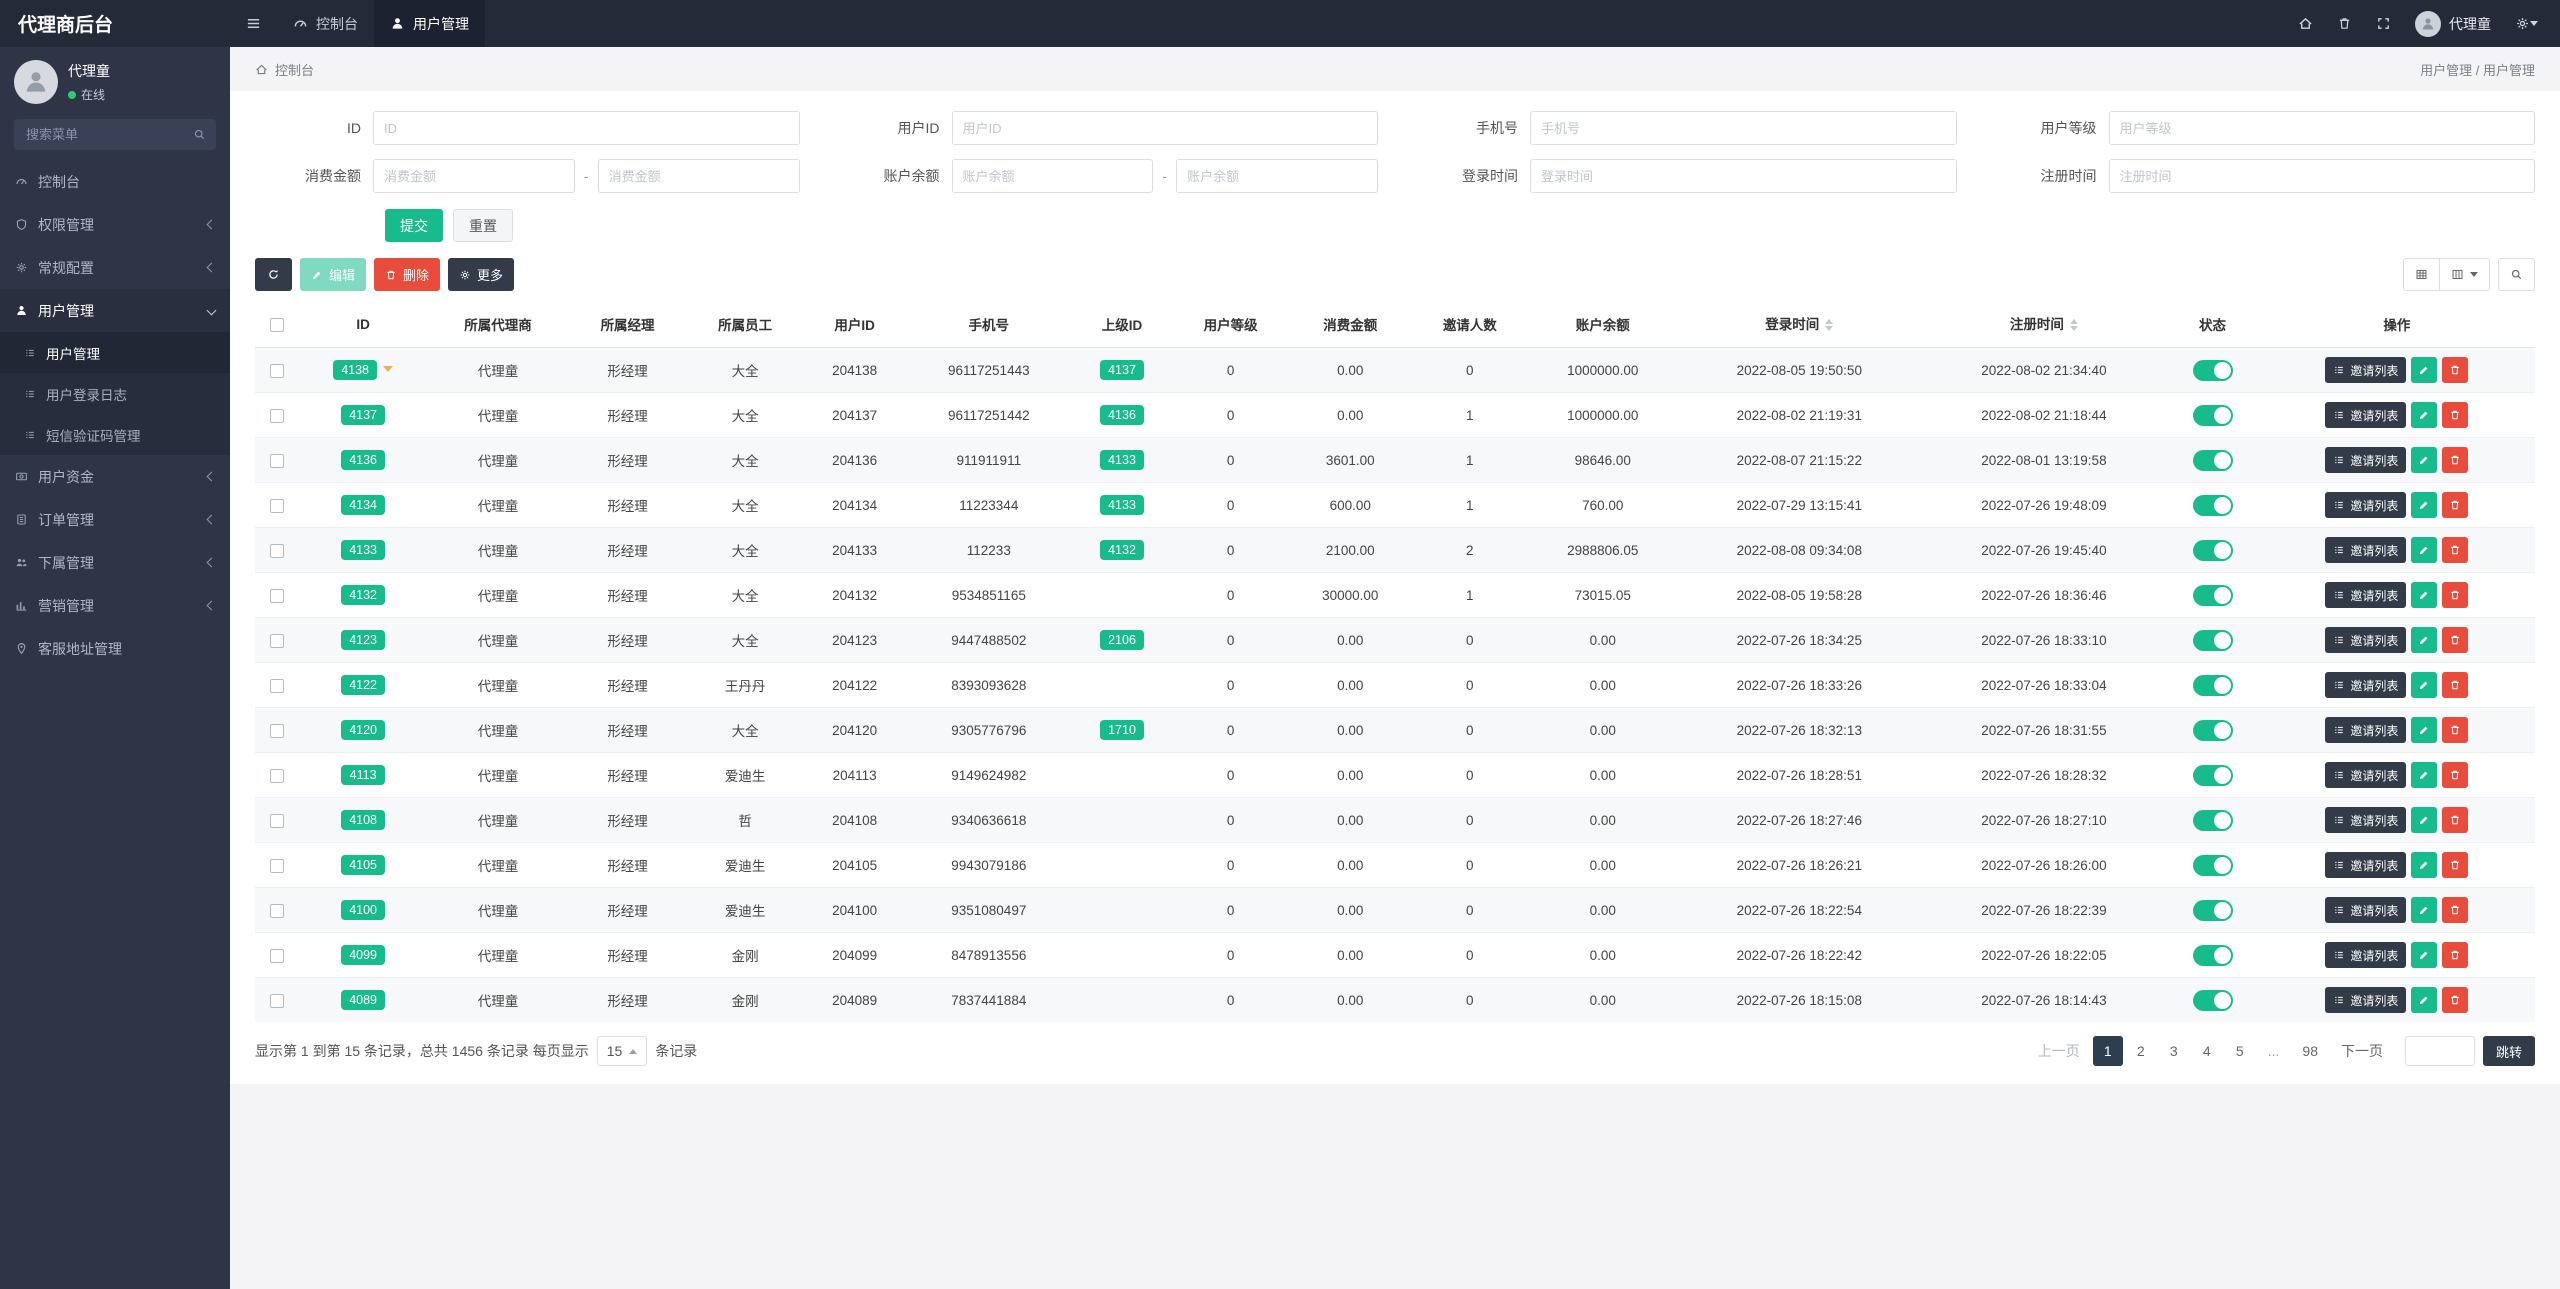 The height and width of the screenshot is (1289, 2560). I want to click on nav-item-user-management: 用户管理, so click(429, 23).